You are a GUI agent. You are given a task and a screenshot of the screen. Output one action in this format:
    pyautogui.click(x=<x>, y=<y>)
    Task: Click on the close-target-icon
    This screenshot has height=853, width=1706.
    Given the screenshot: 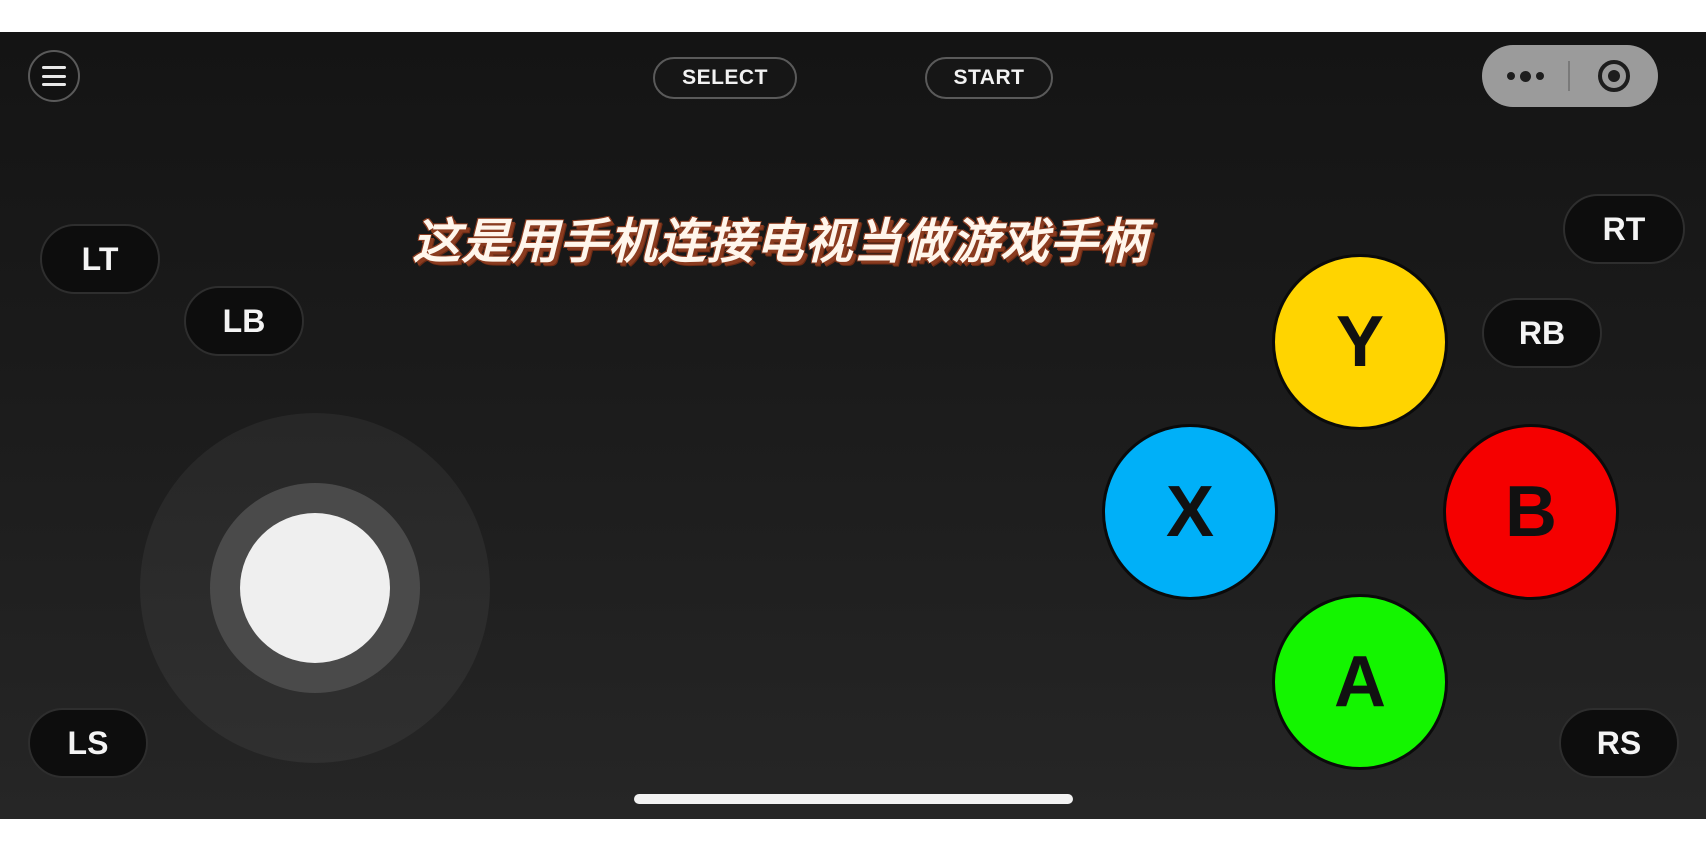 What is the action you would take?
    pyautogui.click(x=1614, y=76)
    